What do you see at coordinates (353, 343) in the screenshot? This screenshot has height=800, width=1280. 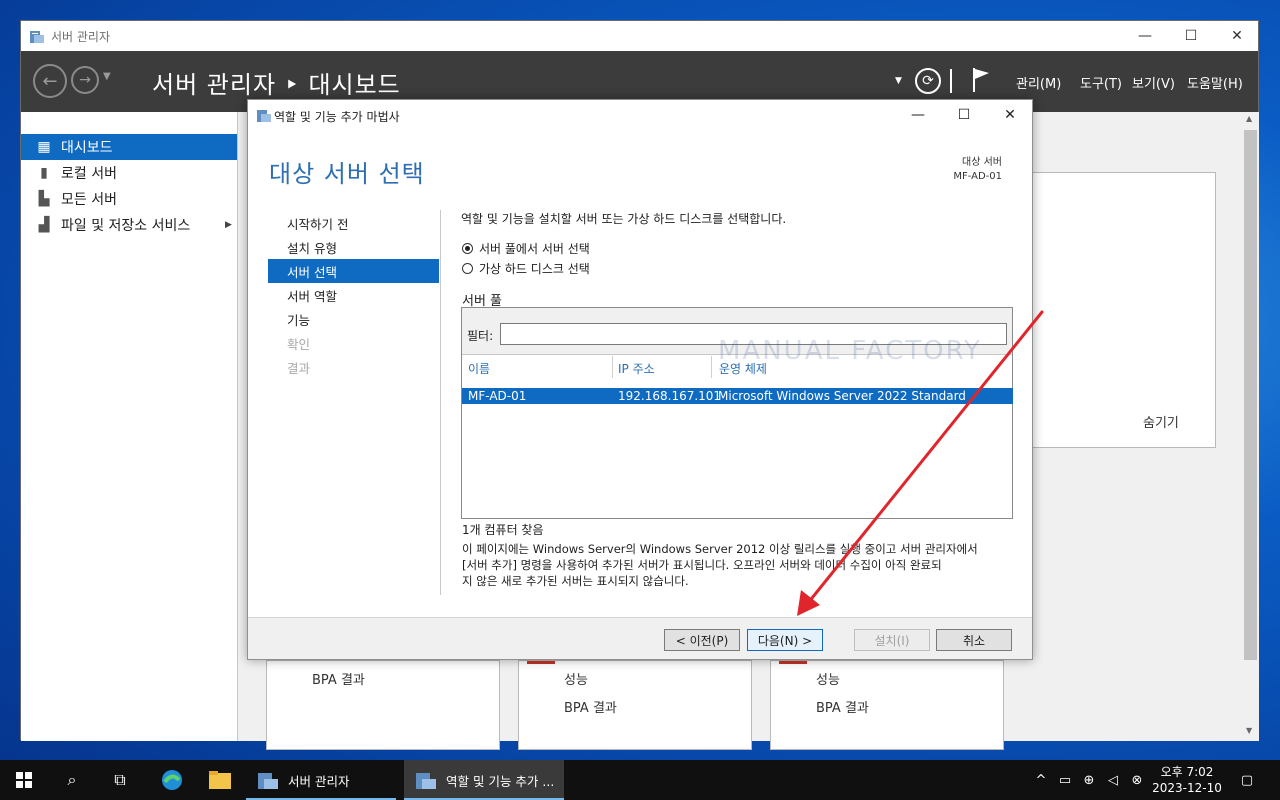 I see `step-confirmation: 확인` at bounding box center [353, 343].